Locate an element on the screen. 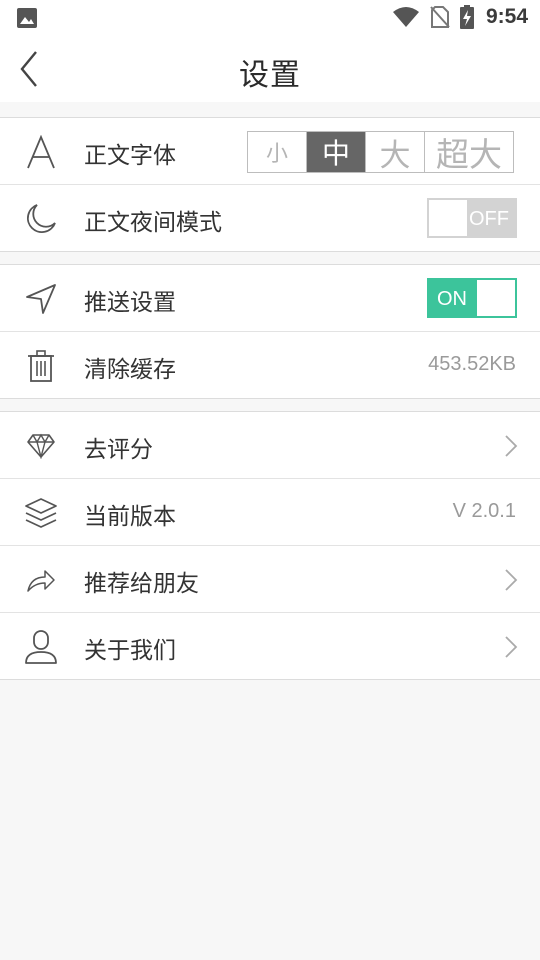  night-mode-toggle: OFF is located at coordinates (472, 218).